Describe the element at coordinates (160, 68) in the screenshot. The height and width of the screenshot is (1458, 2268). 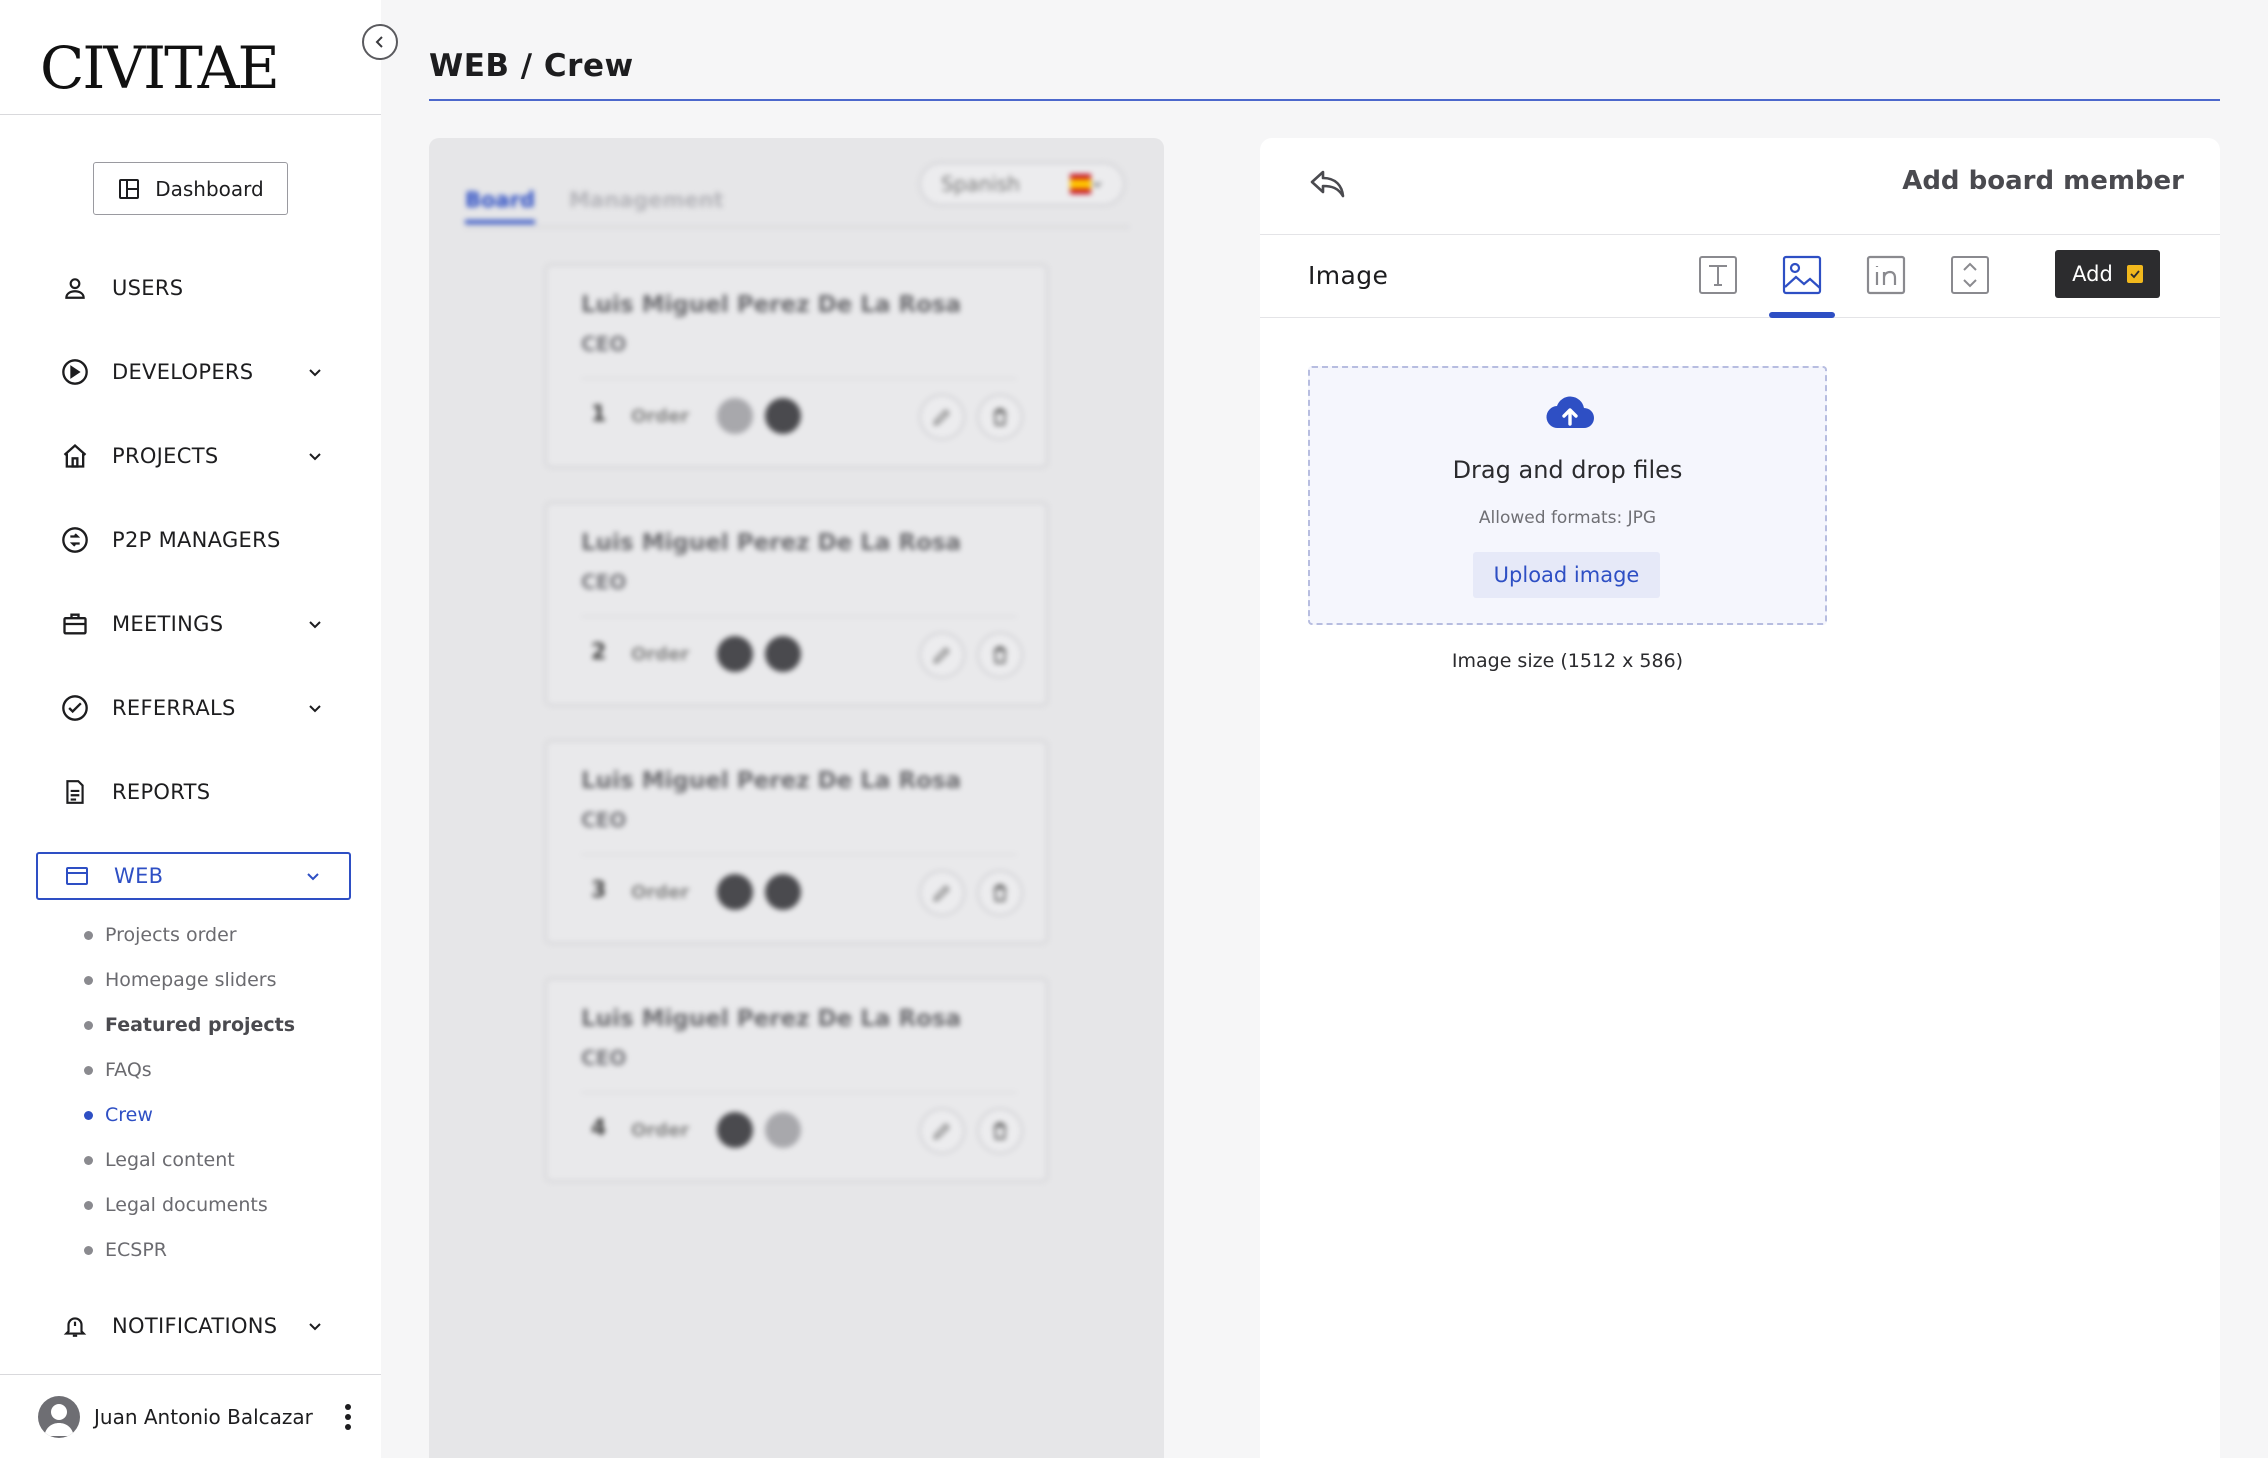
I see `brand-logo: CIVITAE` at that location.